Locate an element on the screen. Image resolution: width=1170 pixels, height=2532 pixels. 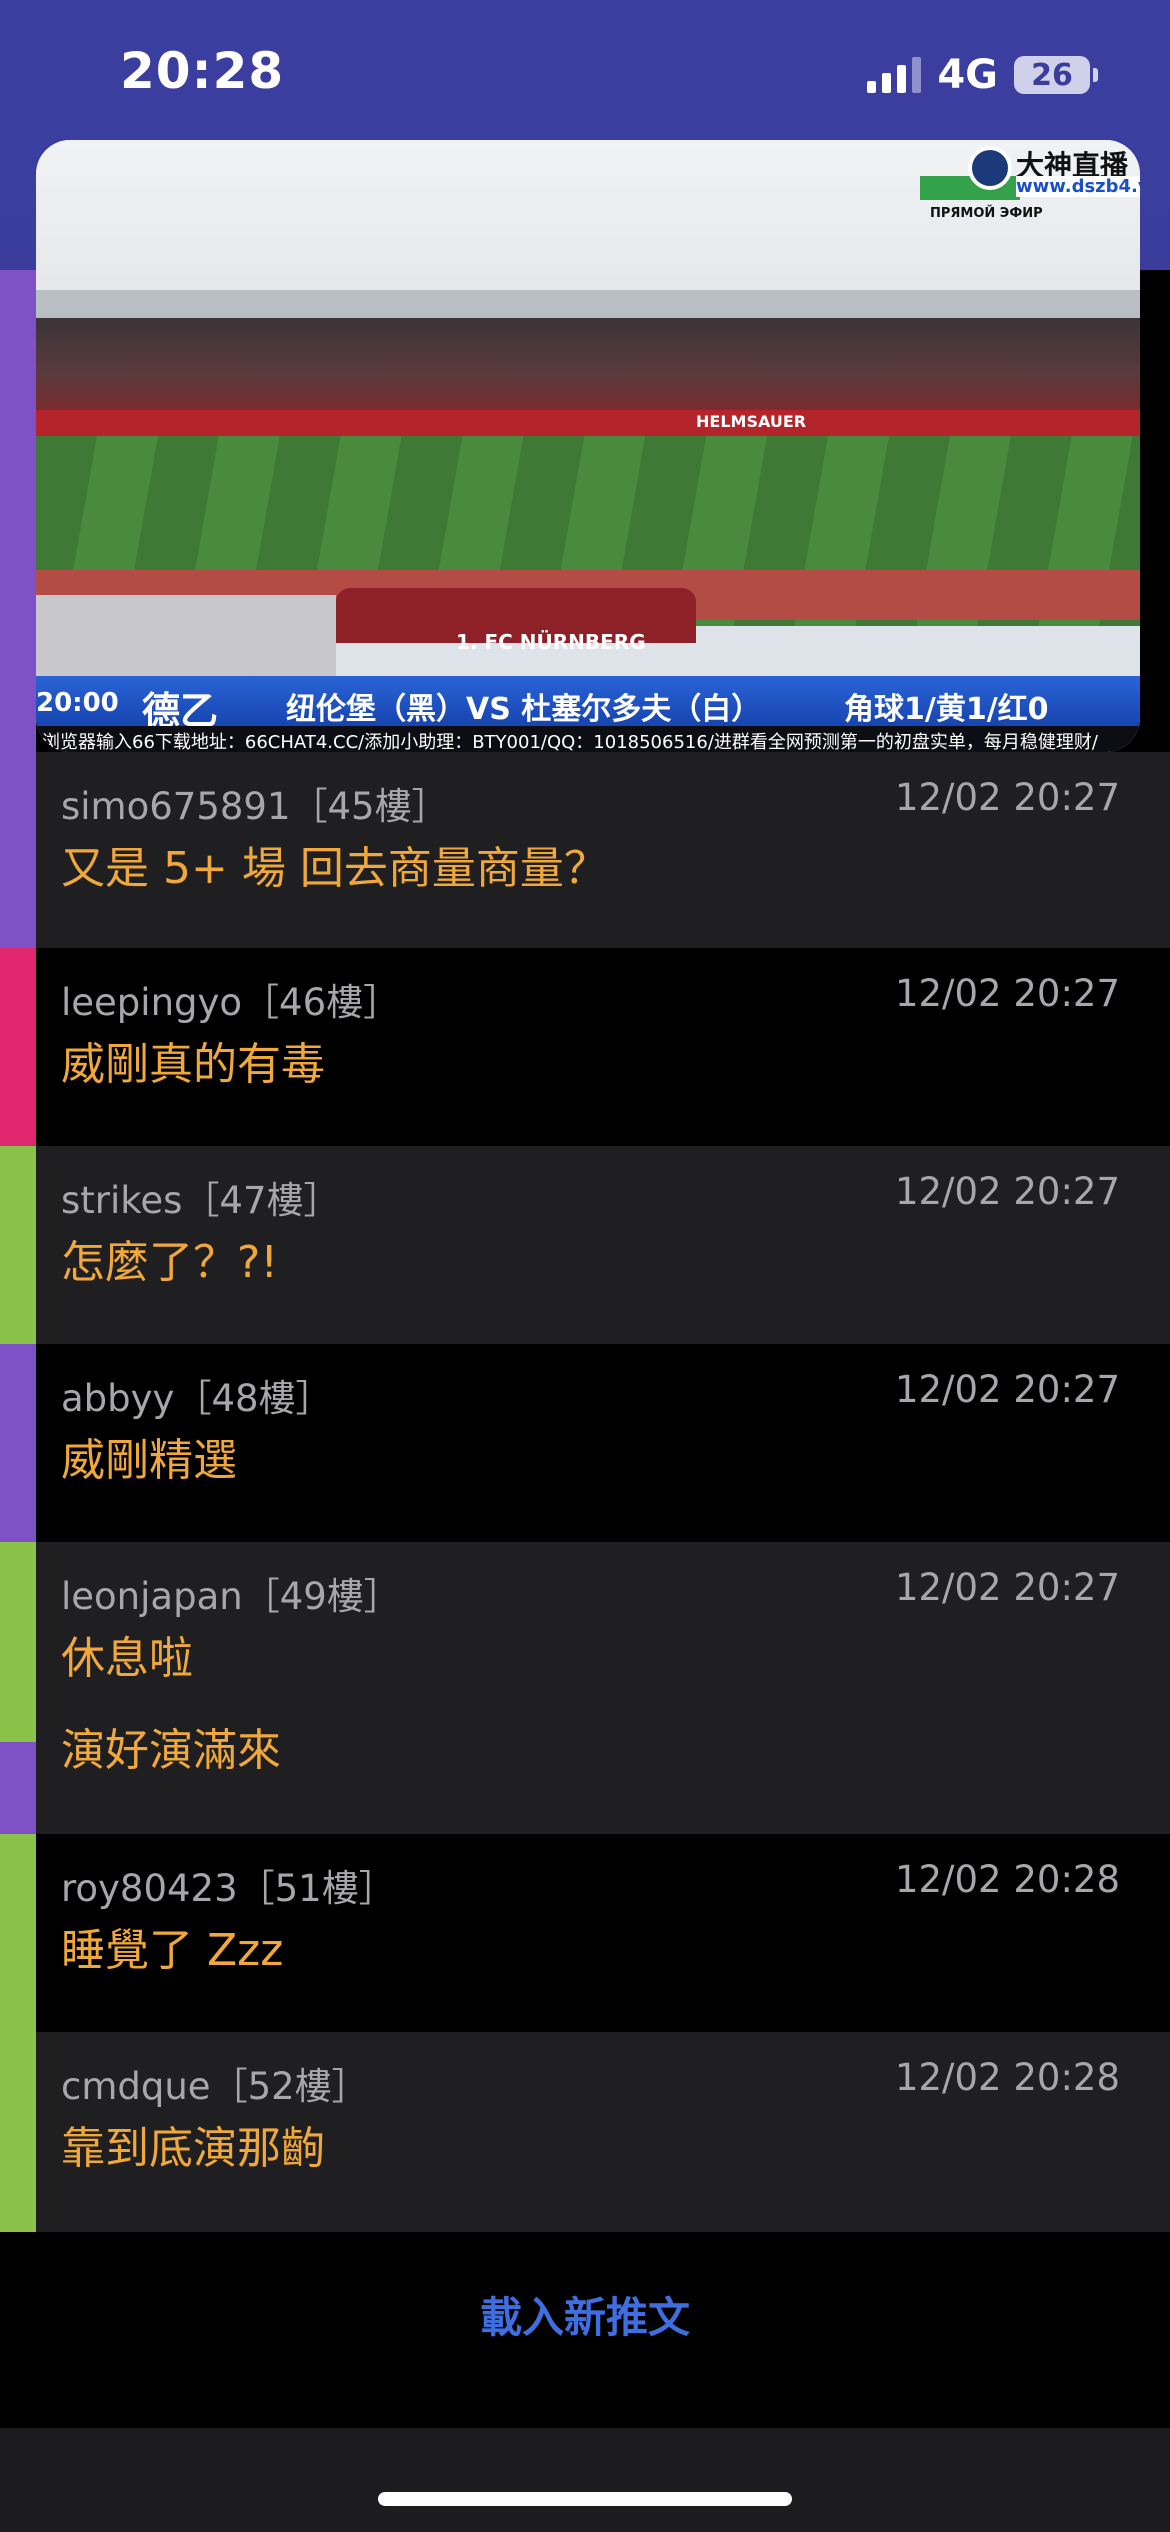
status-time: 20:28 is located at coordinates (202, 71).